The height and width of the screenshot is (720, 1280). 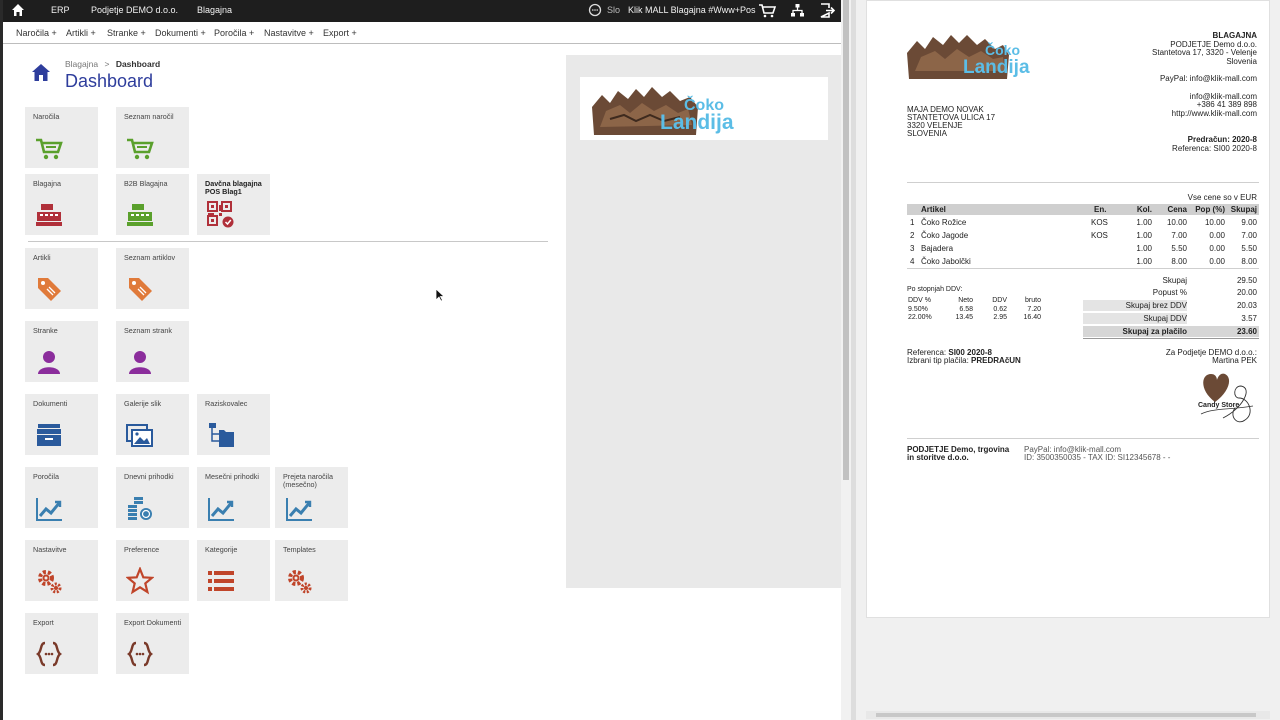 What do you see at coordinates (61, 570) in the screenshot?
I see `tile-nastavitve: Nastavitve` at bounding box center [61, 570].